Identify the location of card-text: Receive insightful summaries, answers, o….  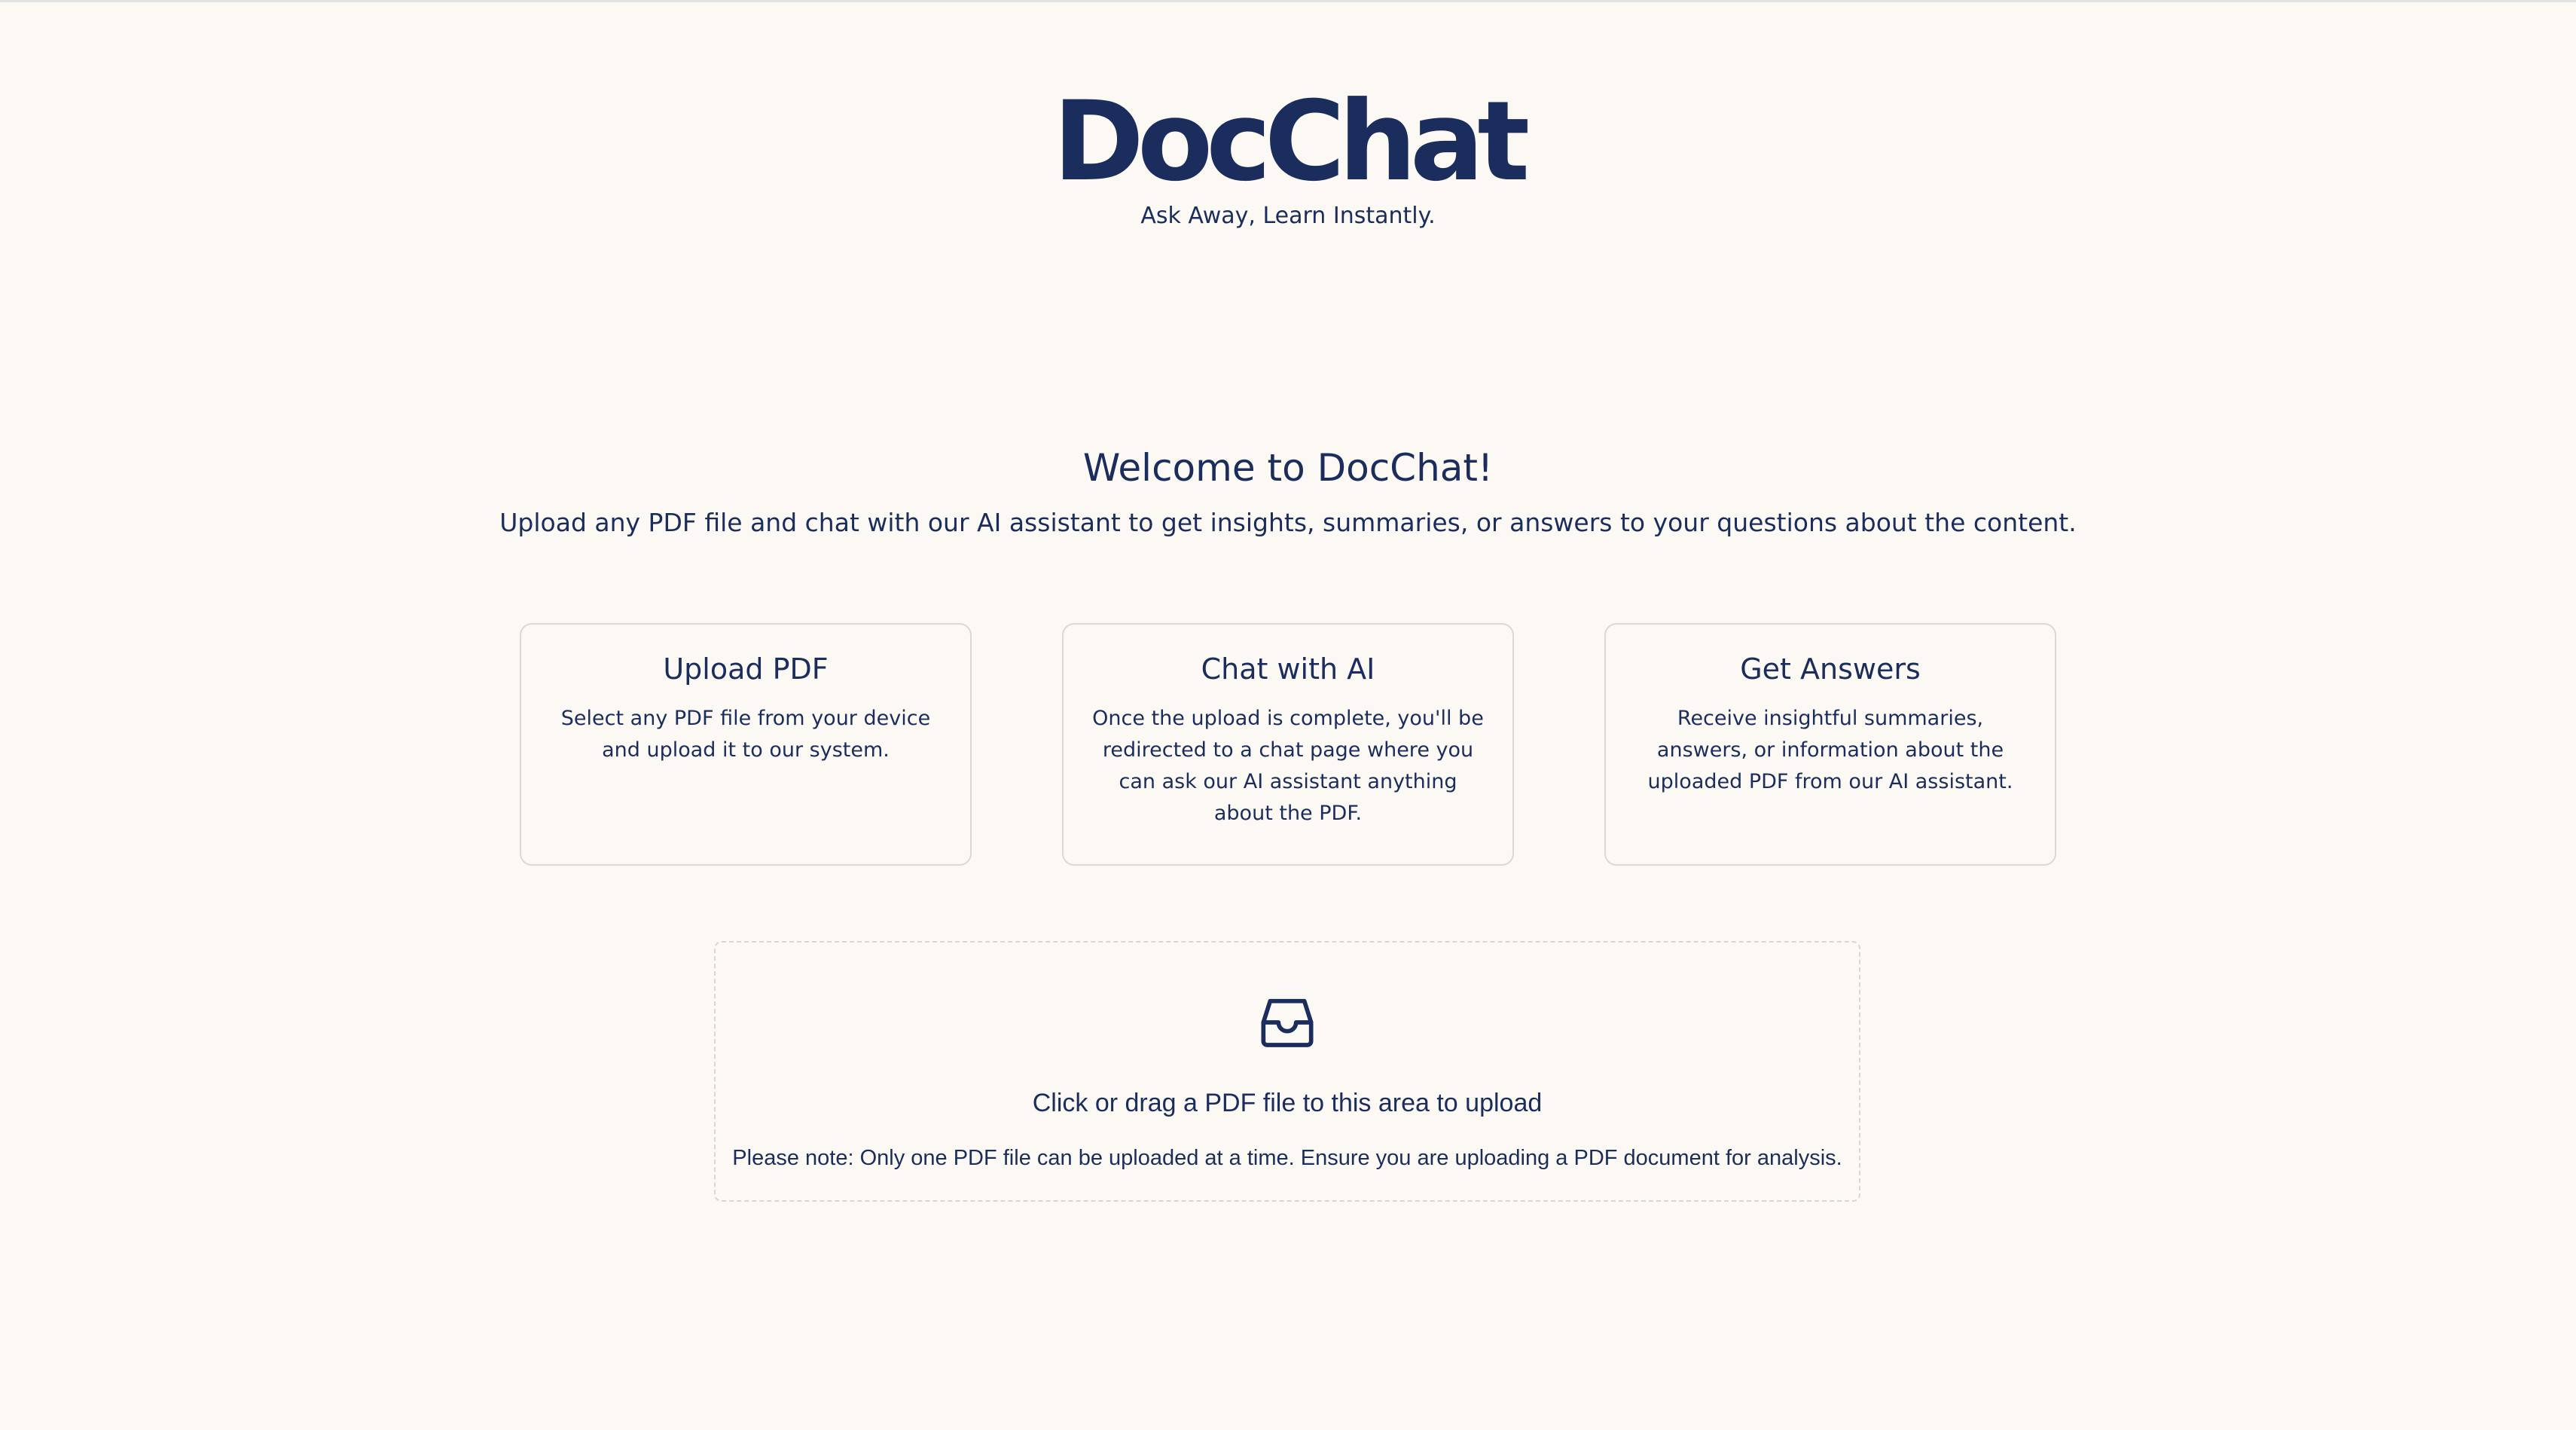
(1830, 750).